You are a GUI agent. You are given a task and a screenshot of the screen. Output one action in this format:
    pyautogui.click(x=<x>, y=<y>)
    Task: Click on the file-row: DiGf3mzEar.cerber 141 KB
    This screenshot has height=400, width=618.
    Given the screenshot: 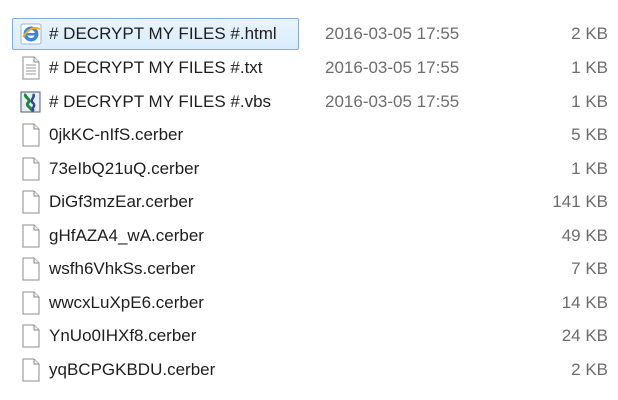 What is the action you would take?
    pyautogui.click(x=312, y=203)
    